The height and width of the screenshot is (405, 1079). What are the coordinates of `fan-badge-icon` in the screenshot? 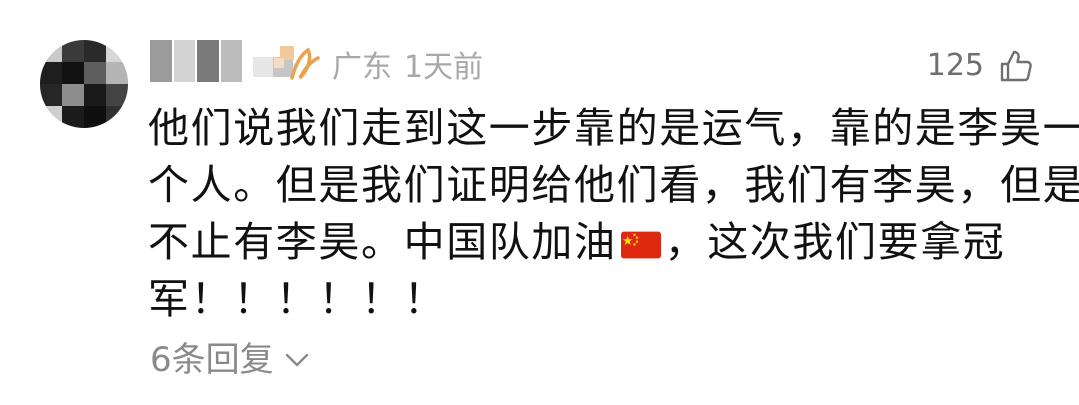 It's located at (297, 63).